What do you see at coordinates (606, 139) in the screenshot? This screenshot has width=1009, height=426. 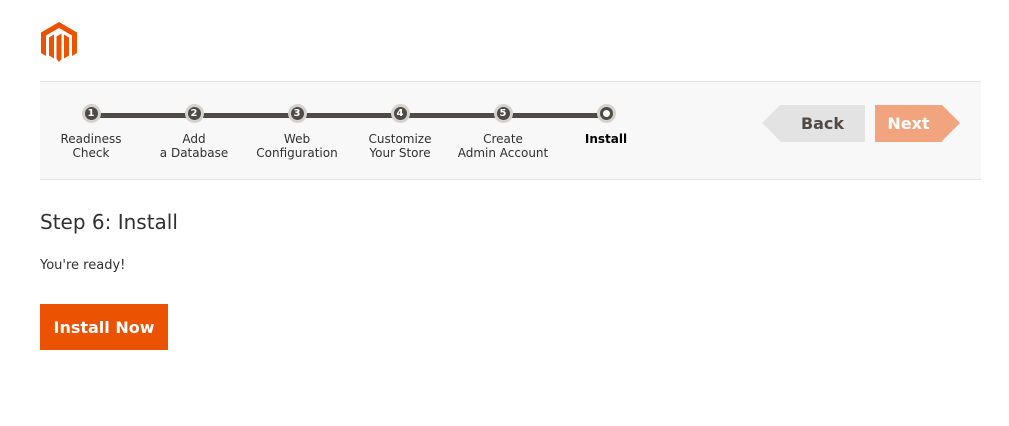 I see `step-label: Install` at bounding box center [606, 139].